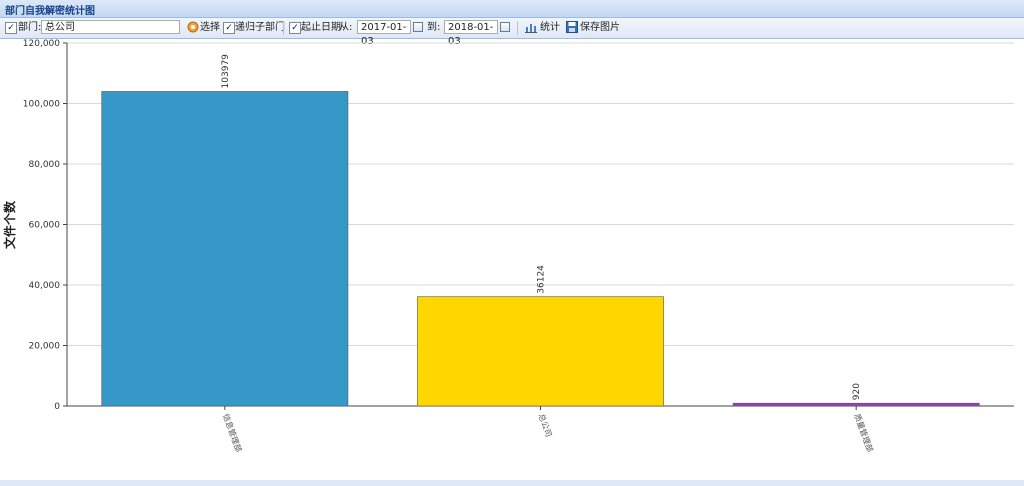  I want to click on x-tick-label: 信息管理部, so click(232, 432).